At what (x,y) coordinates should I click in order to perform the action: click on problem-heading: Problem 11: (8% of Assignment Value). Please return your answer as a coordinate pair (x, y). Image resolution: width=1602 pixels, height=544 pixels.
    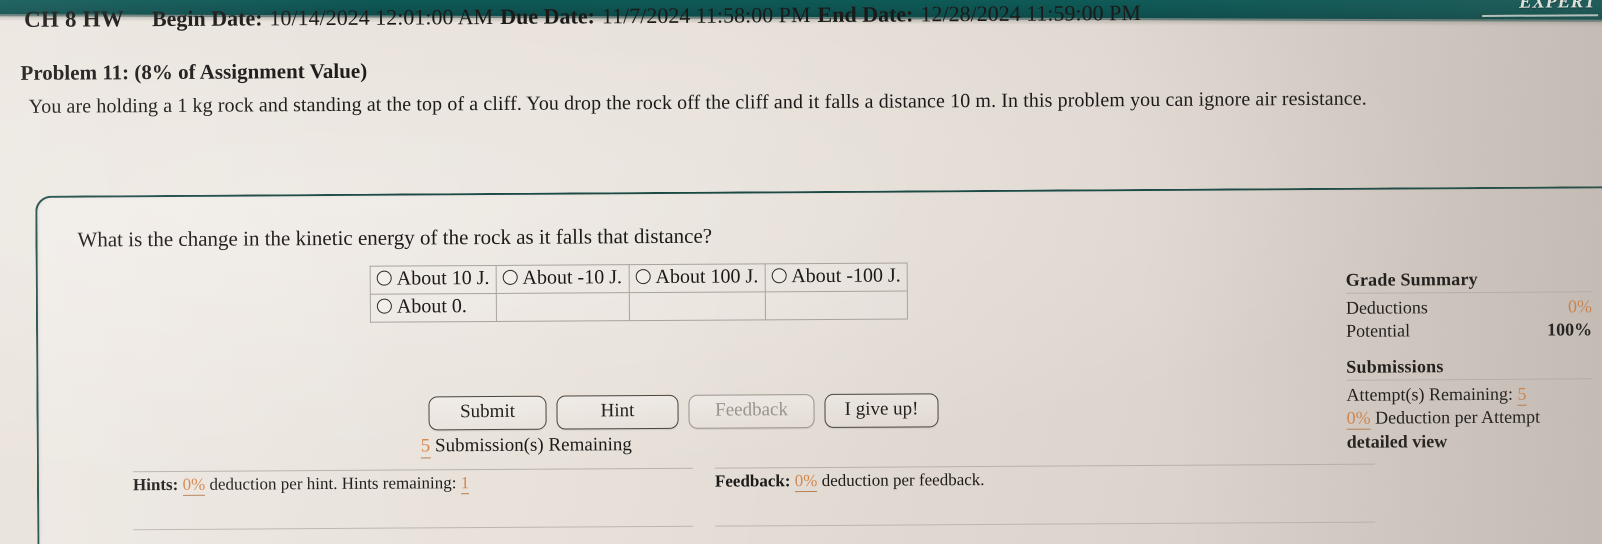
    Looking at the image, I should click on (194, 71).